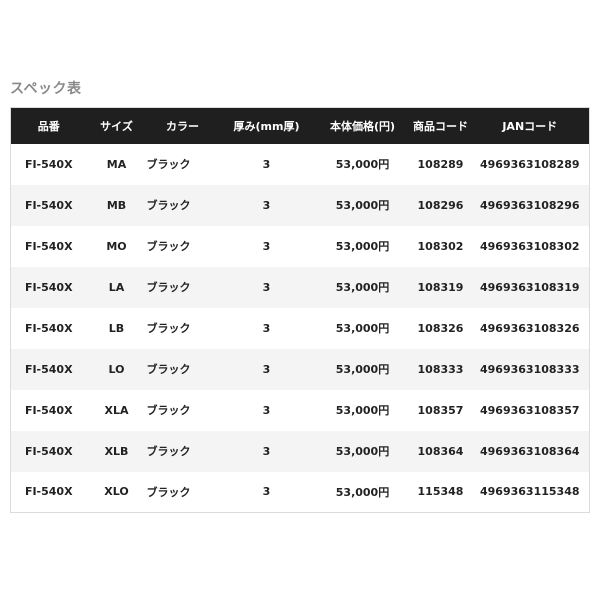 Image resolution: width=600 pixels, height=600 pixels. What do you see at coordinates (300, 164) in the screenshot?
I see `table-row: FI-540X MA ブラック 3 53,000円 108289 4969363108289` at bounding box center [300, 164].